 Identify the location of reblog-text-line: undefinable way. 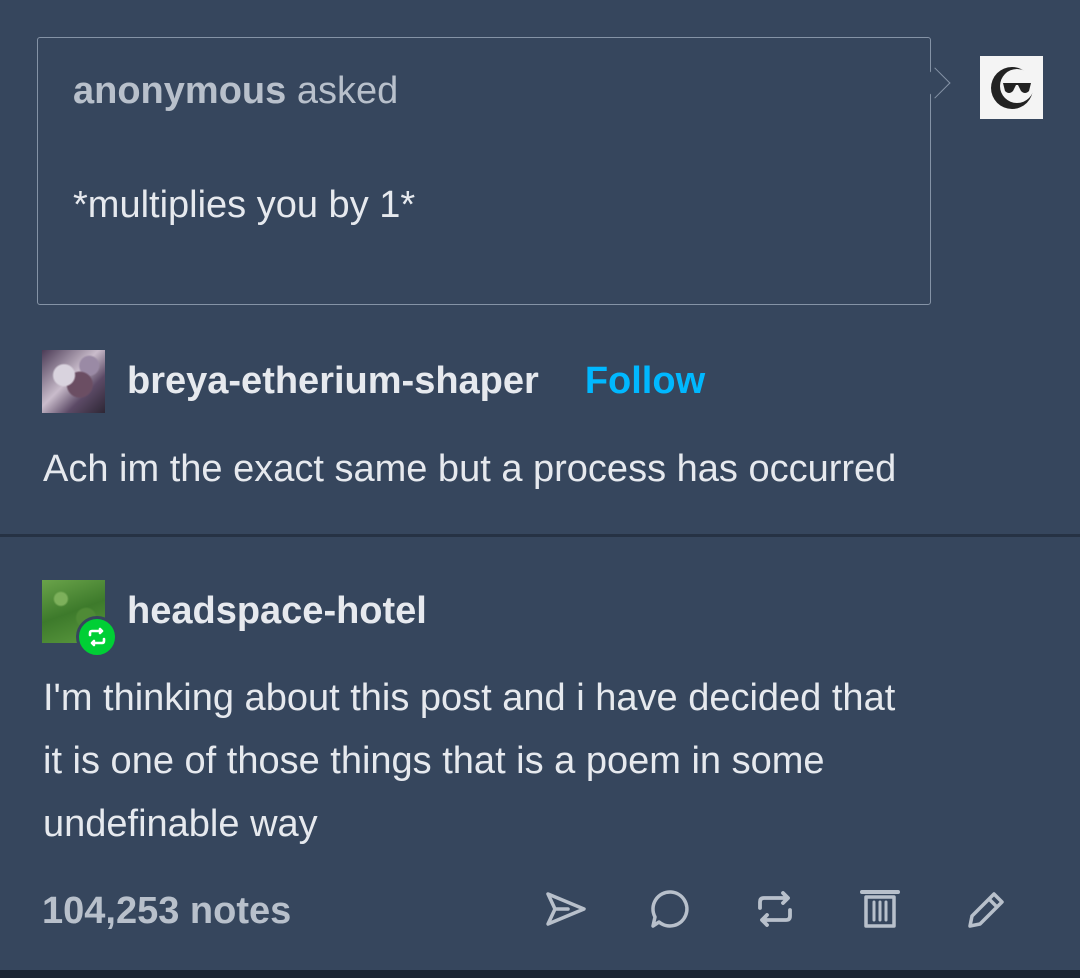
(180, 824).